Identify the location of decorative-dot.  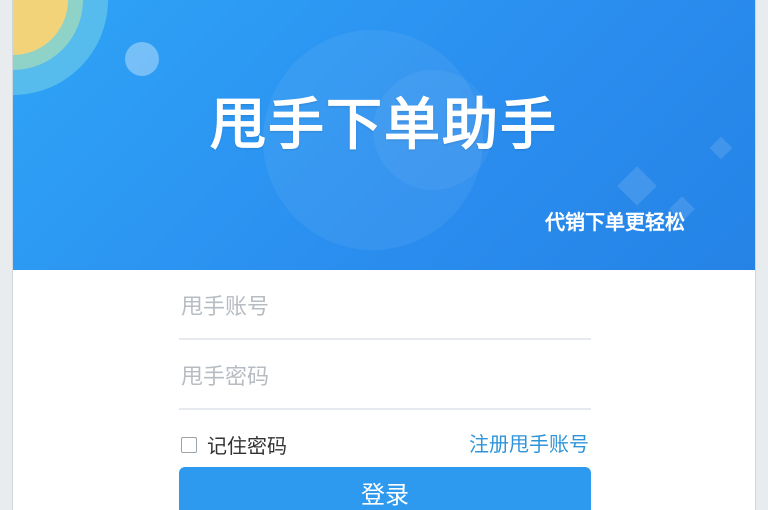
(142, 59).